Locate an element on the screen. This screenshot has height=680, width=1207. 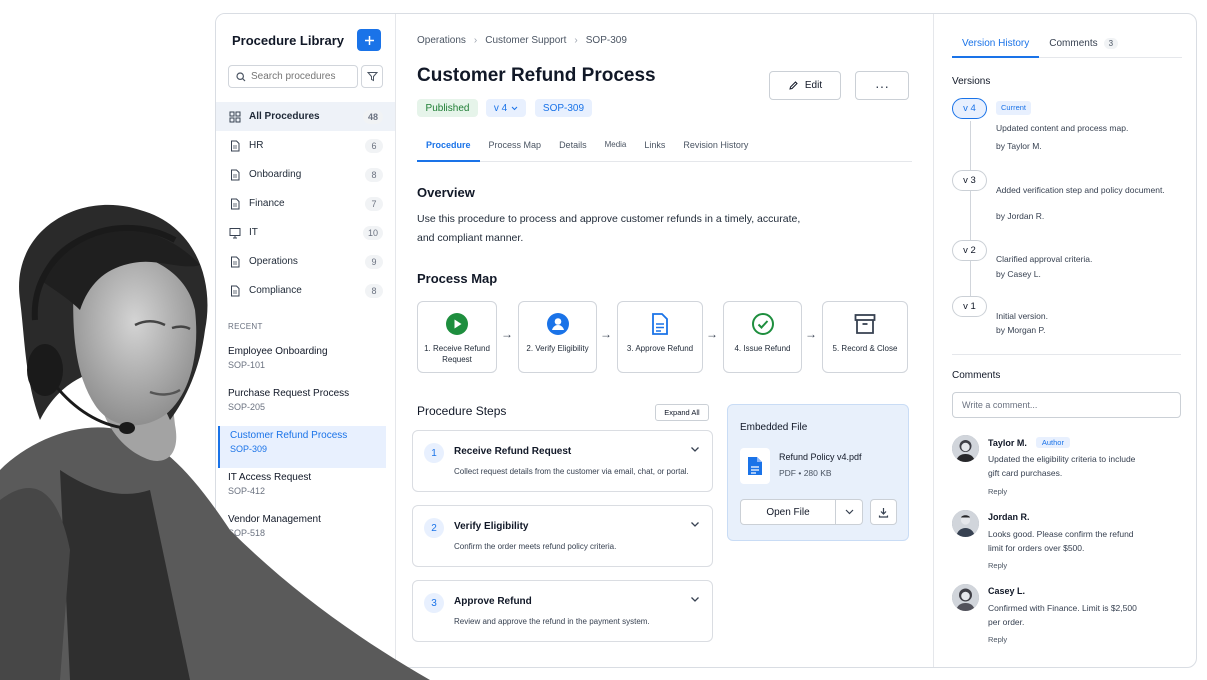
version-badge: v 2 is located at coordinates (969, 250).